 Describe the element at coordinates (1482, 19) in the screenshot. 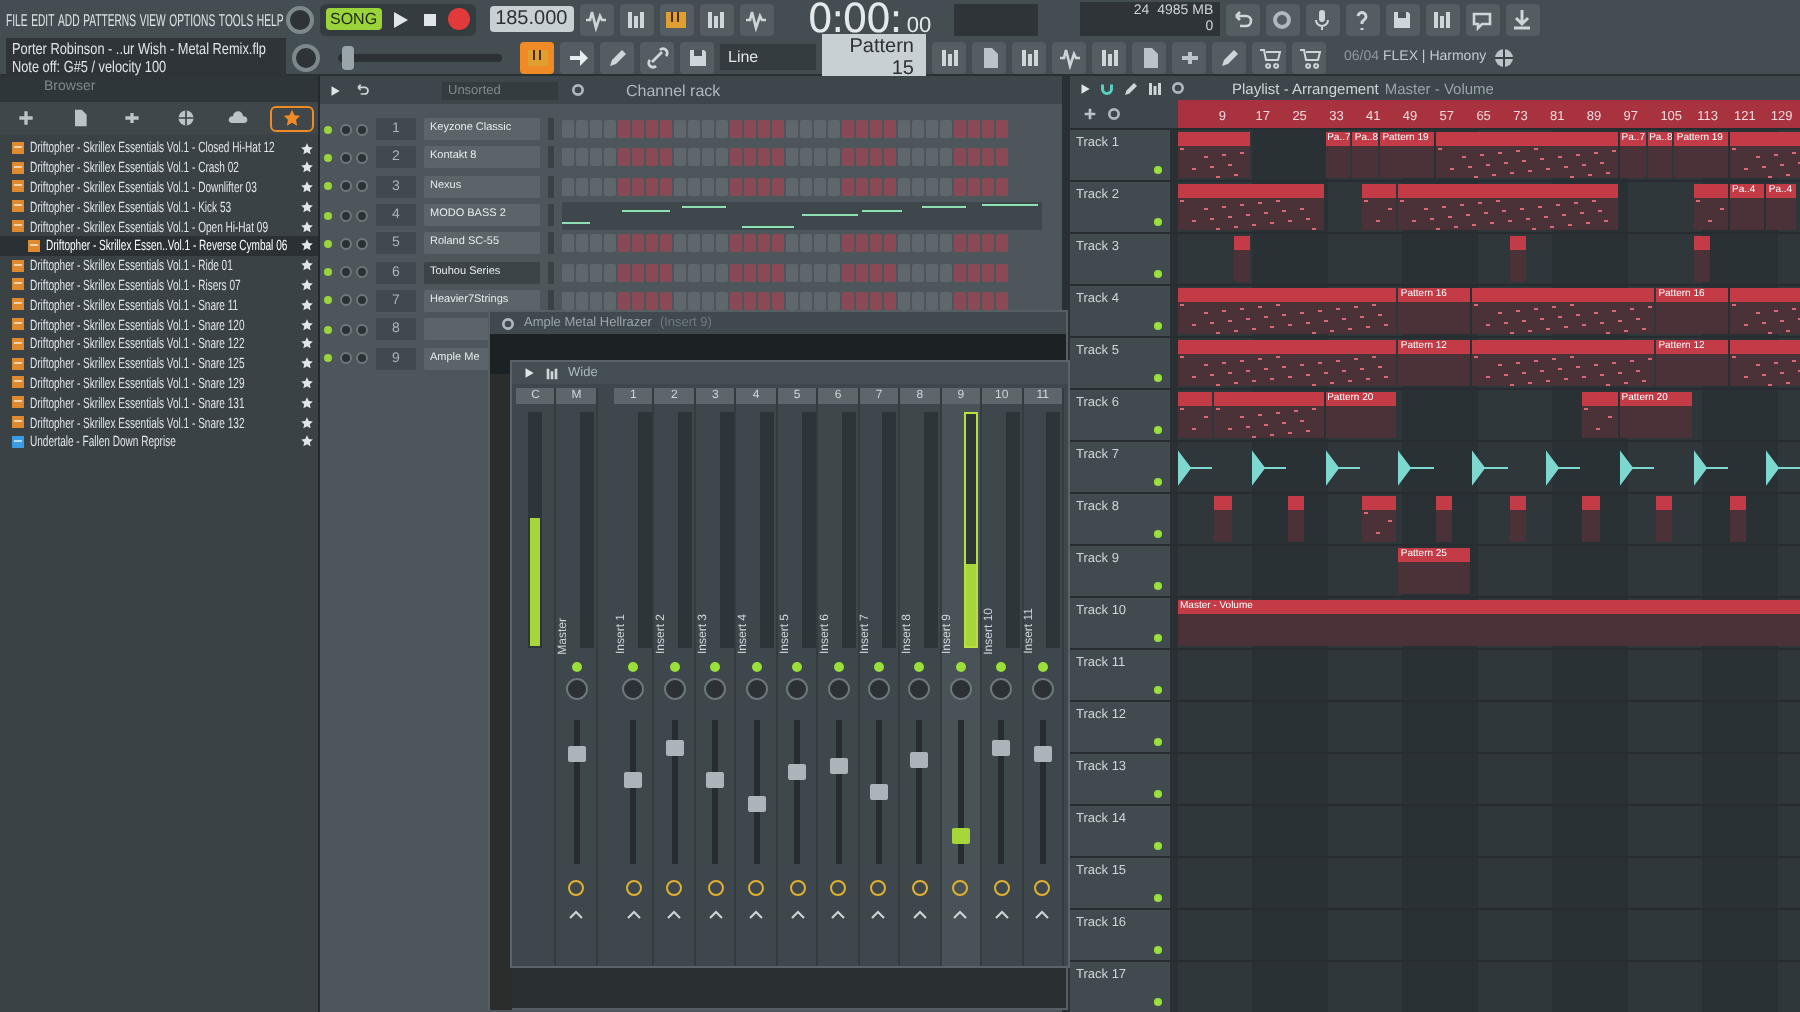

I see `chat-icon` at that location.